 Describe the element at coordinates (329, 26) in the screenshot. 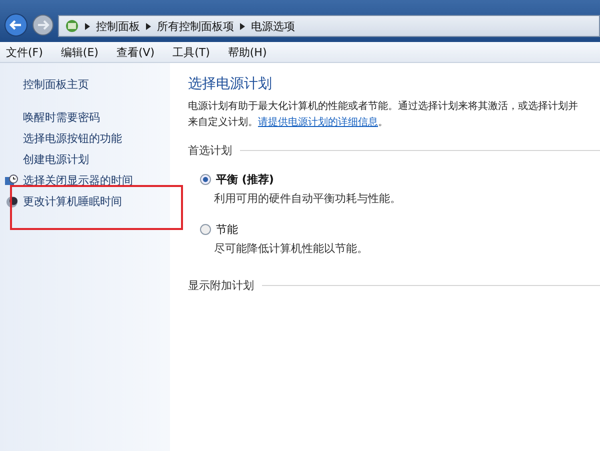

I see `address-bar: 控制面板 所有控制面板项 电源选项` at that location.